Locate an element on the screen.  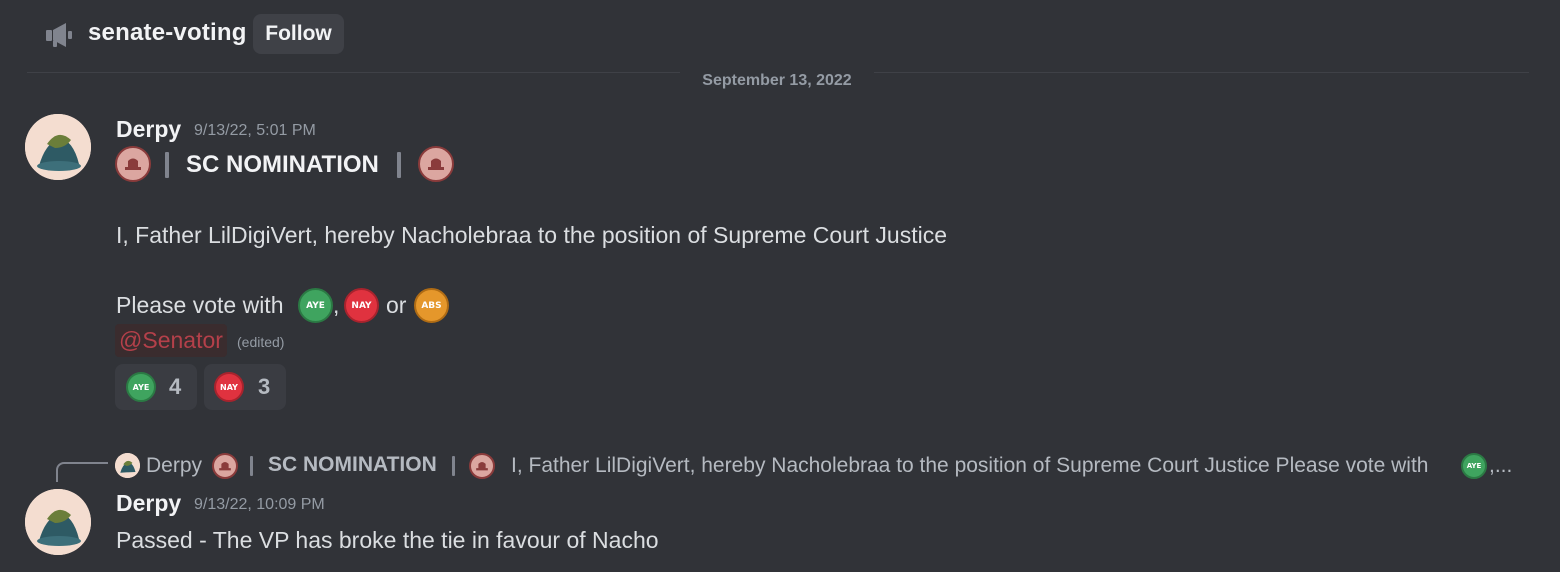
reaction-count: 3 is located at coordinates (264, 386).